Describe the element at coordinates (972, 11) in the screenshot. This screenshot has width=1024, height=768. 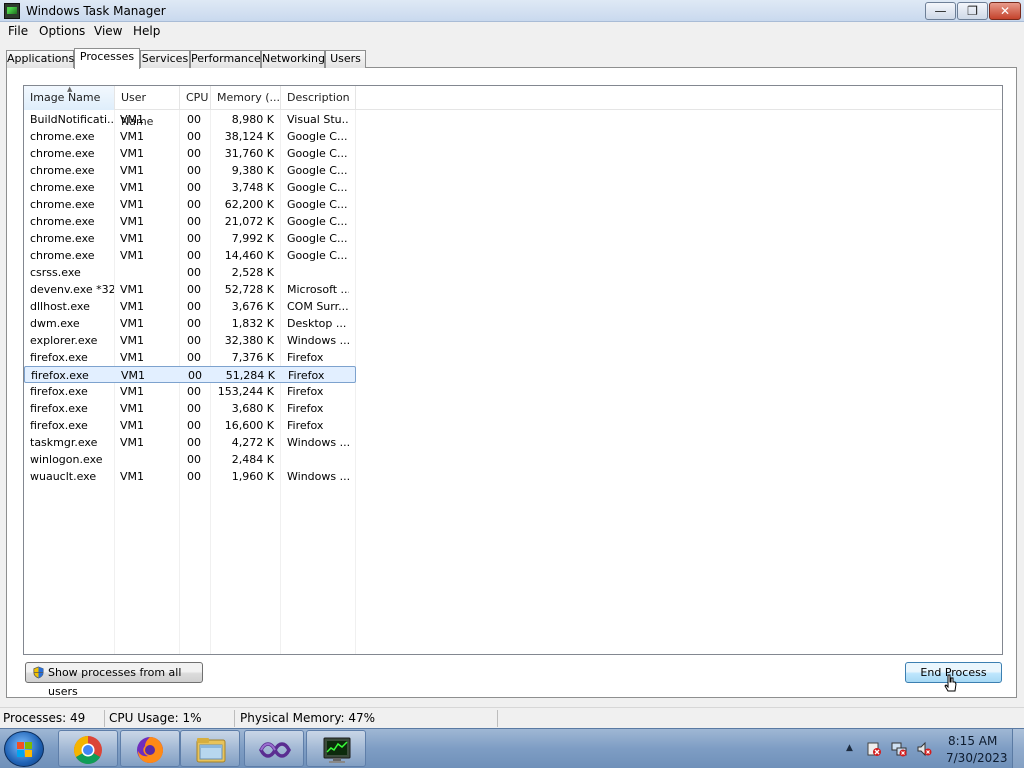
I see `restore-button: ❐` at that location.